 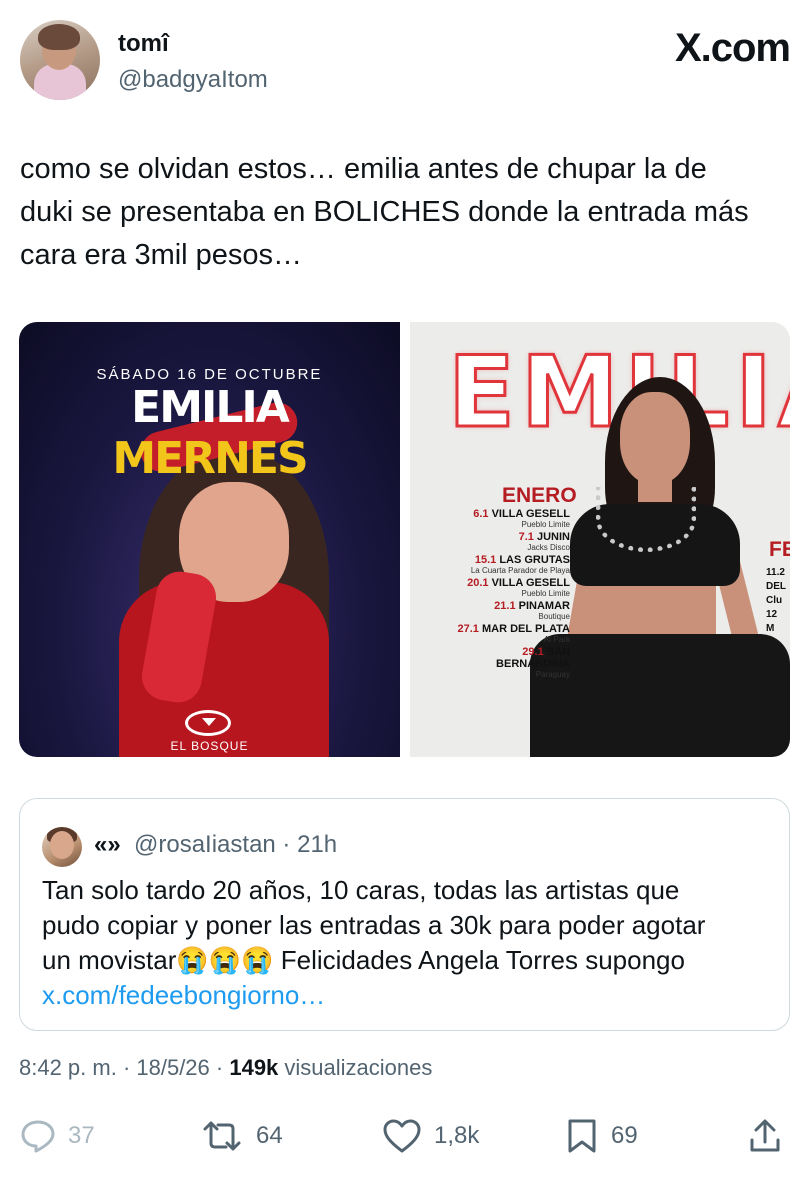 I want to click on repost-count: 64, so click(x=269, y=1135).